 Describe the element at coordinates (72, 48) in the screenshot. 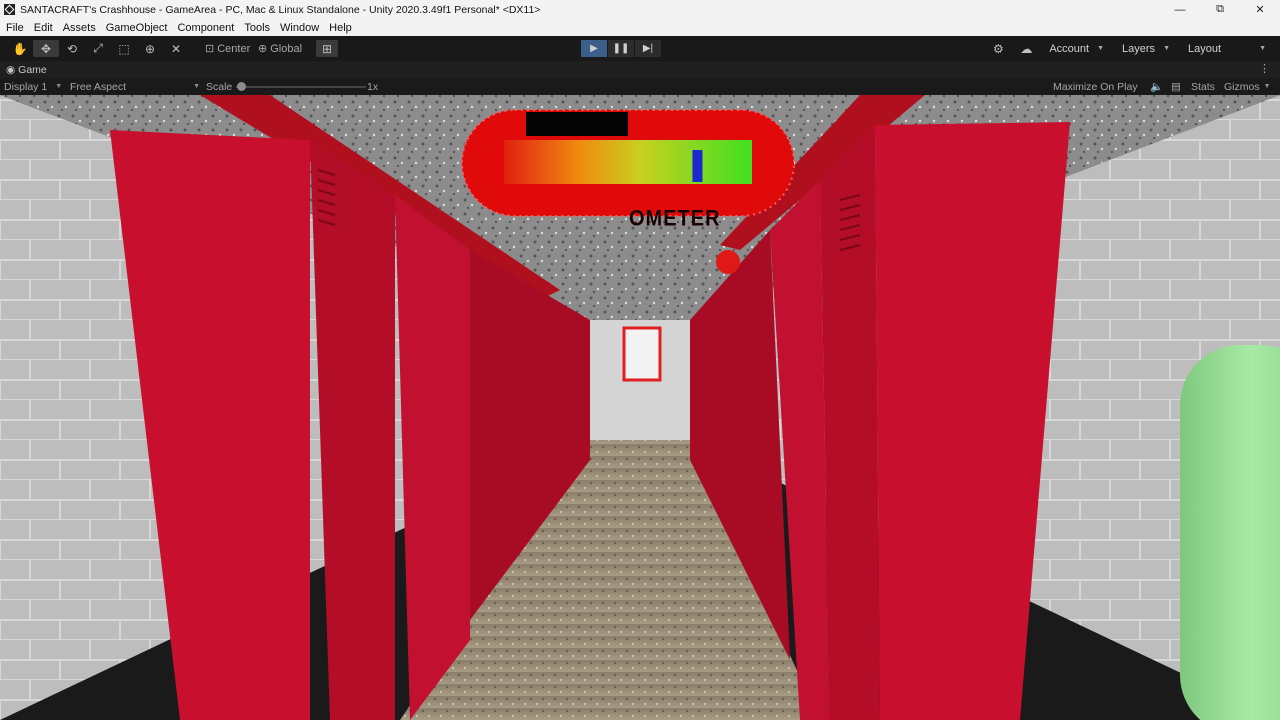

I see `rotate-tool-icon: ⟲` at that location.